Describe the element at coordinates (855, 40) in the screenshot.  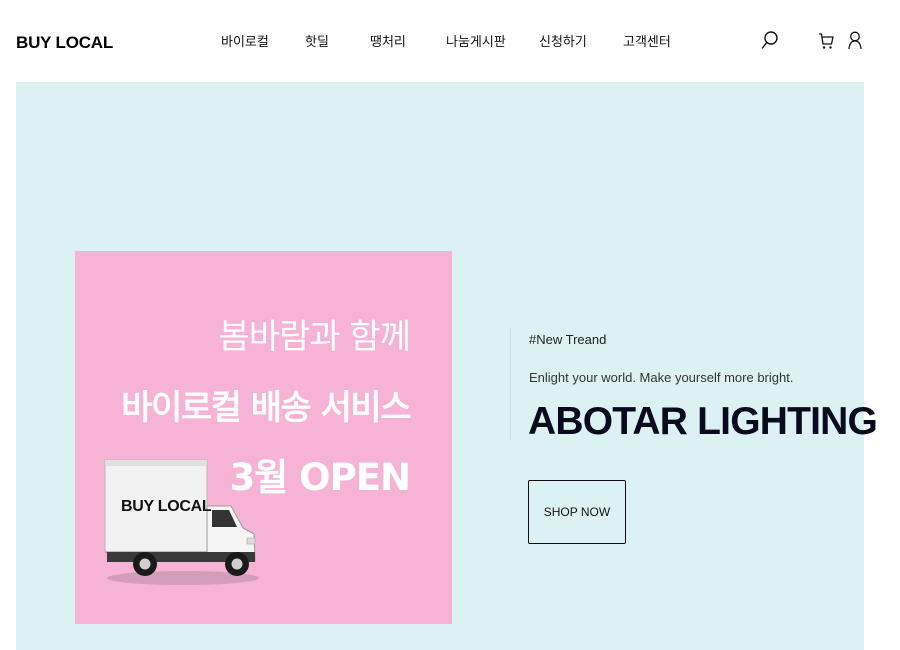
I see `user-icon` at that location.